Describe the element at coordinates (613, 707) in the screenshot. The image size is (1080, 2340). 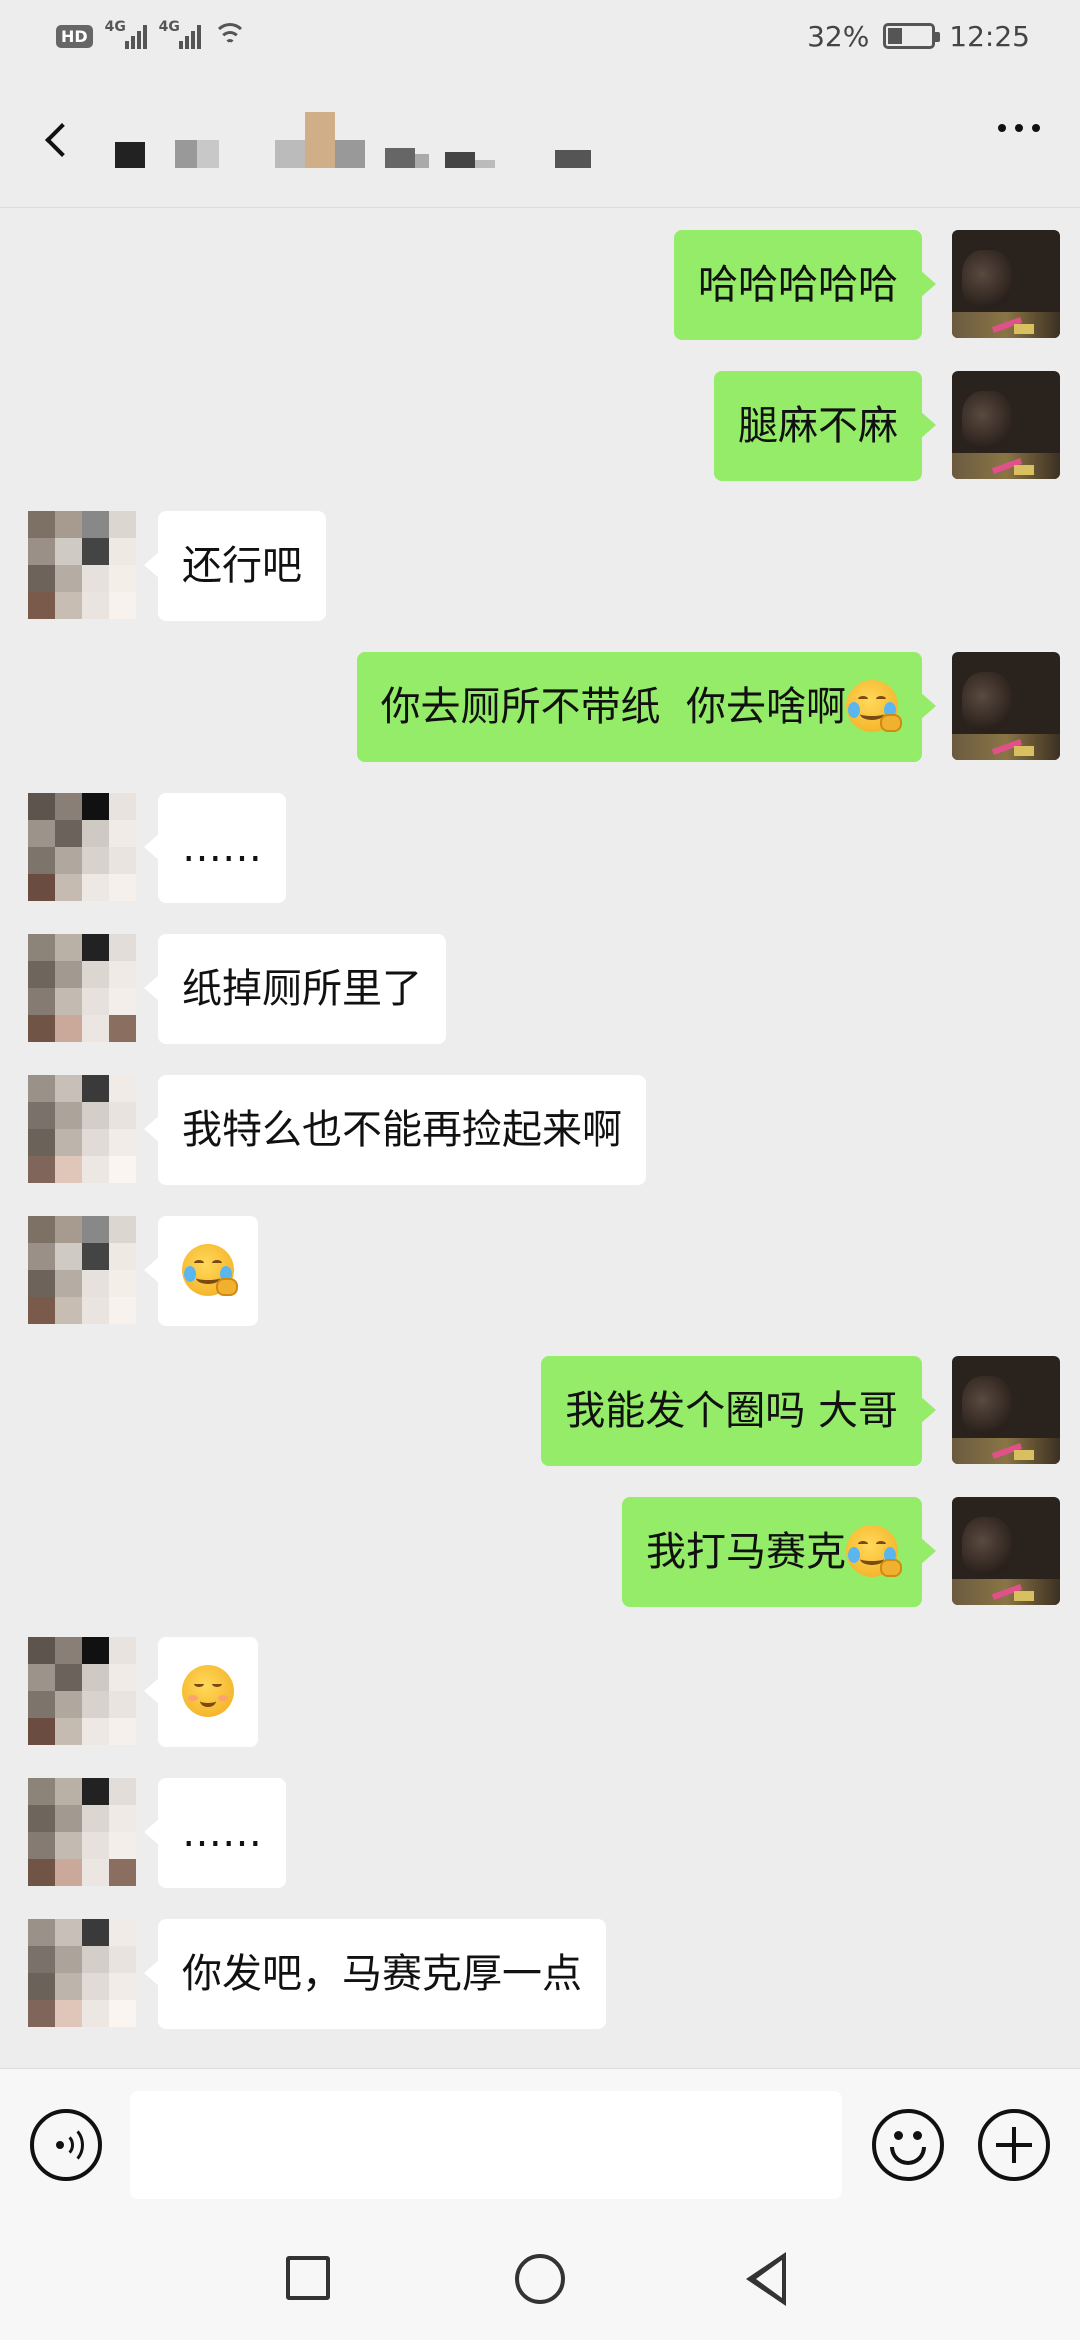
I see `message-text: 你去厕所不带纸 你去啥啊` at that location.